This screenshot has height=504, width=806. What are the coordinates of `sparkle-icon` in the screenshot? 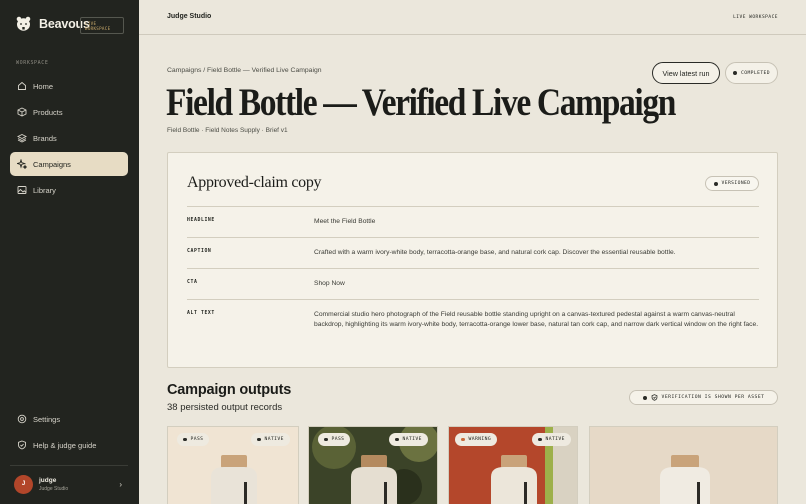 It's located at (22, 164).